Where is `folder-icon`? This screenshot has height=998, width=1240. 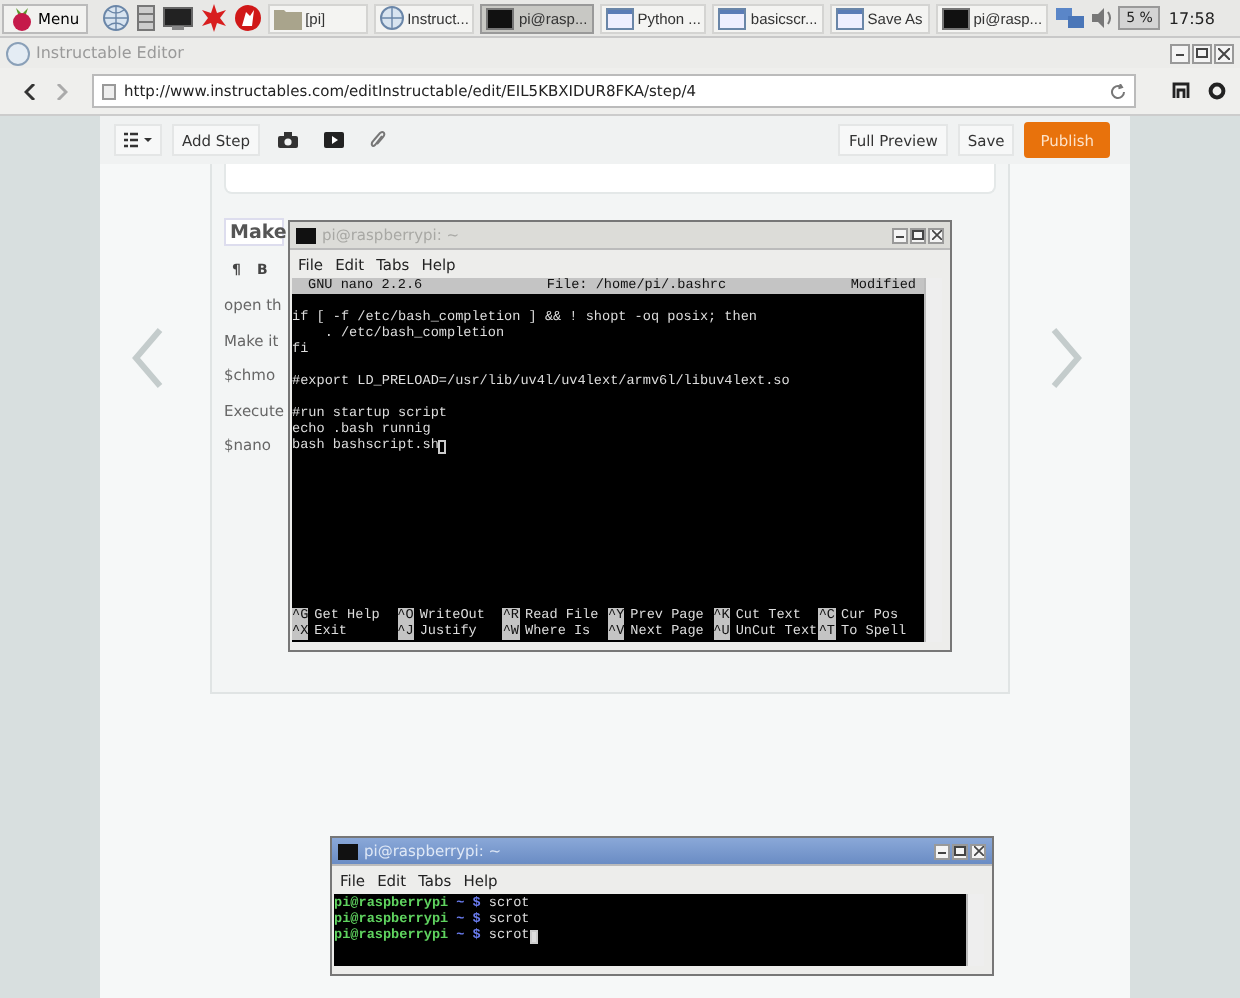
folder-icon is located at coordinates (287, 18).